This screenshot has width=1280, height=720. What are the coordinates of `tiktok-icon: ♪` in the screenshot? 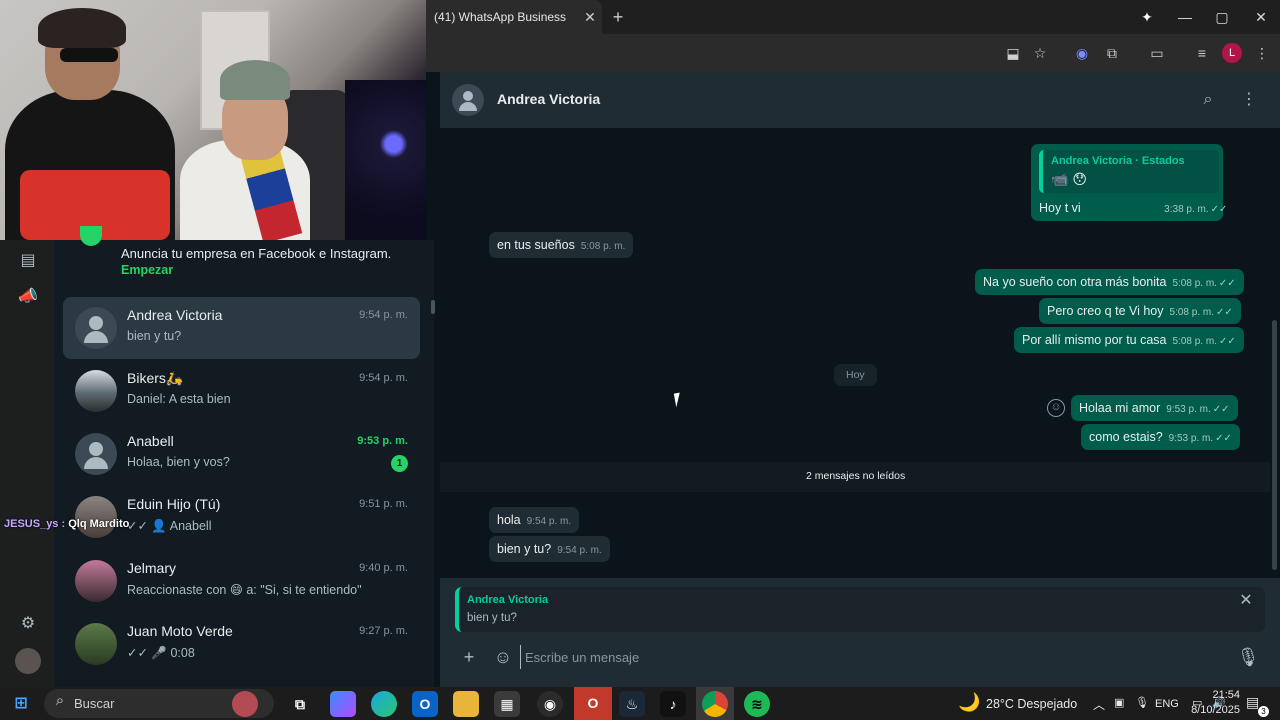 It's located at (673, 704).